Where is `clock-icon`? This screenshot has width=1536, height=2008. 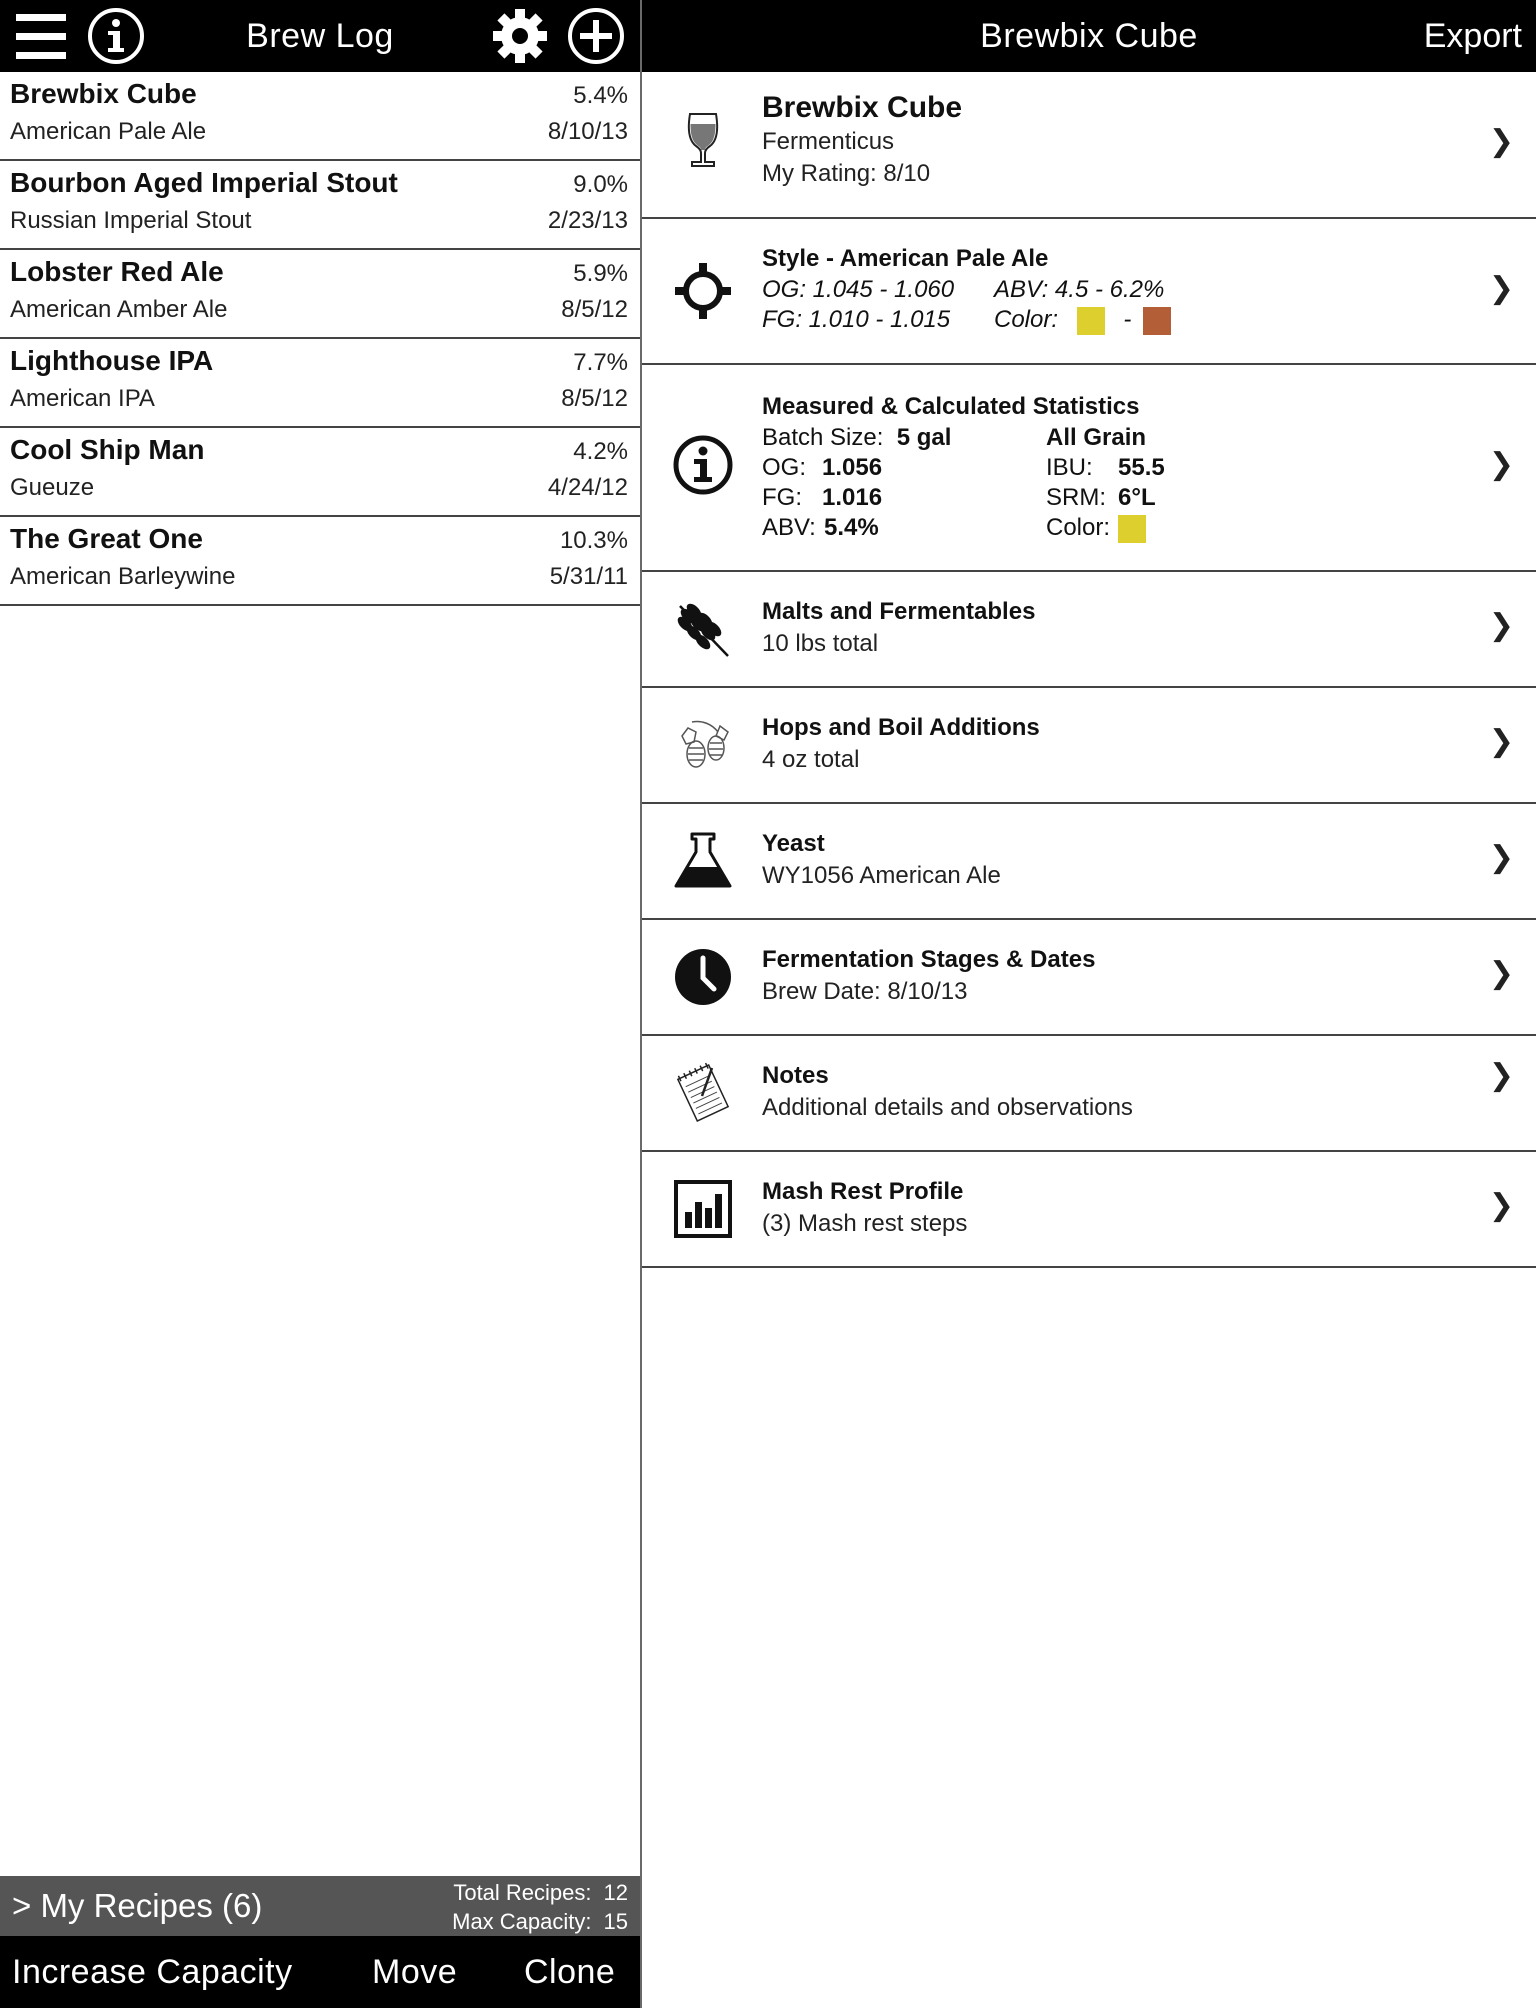
clock-icon is located at coordinates (703, 977).